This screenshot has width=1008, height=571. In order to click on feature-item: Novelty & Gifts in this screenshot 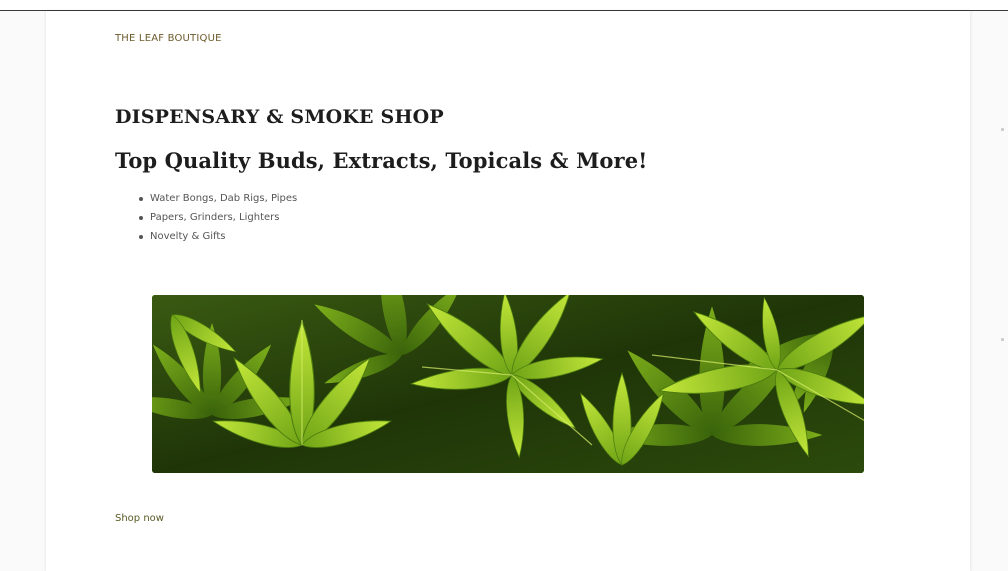, I will do `click(217, 236)`.